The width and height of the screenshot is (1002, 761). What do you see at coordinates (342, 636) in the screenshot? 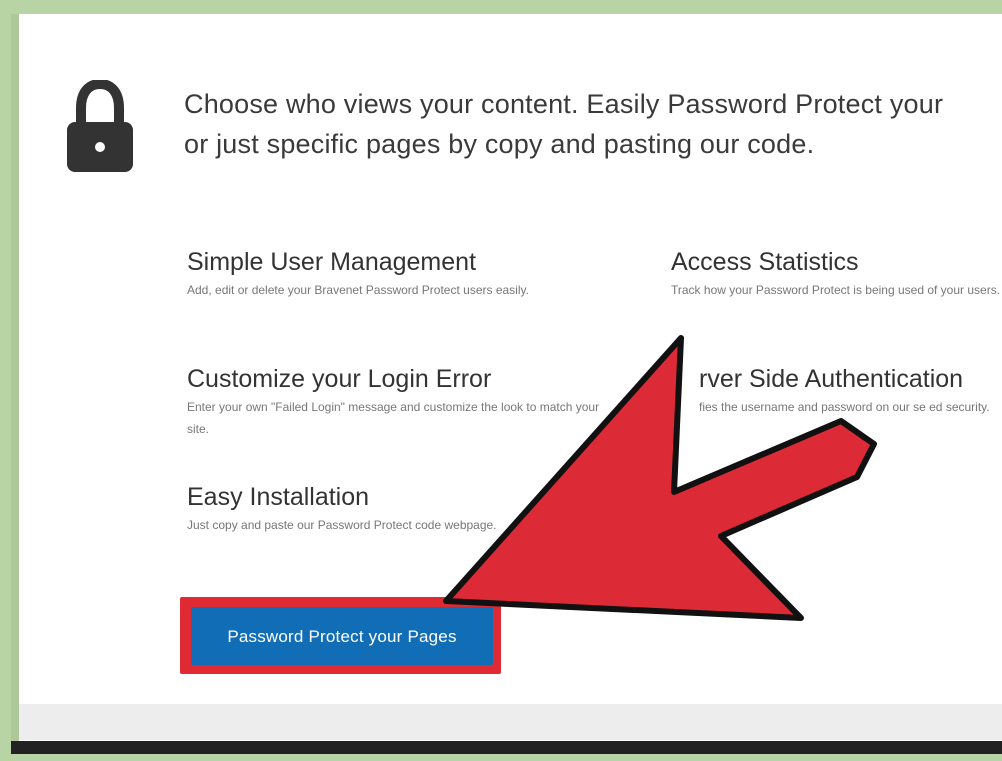
I see `password-protect-button: Password Protect your Pages` at bounding box center [342, 636].